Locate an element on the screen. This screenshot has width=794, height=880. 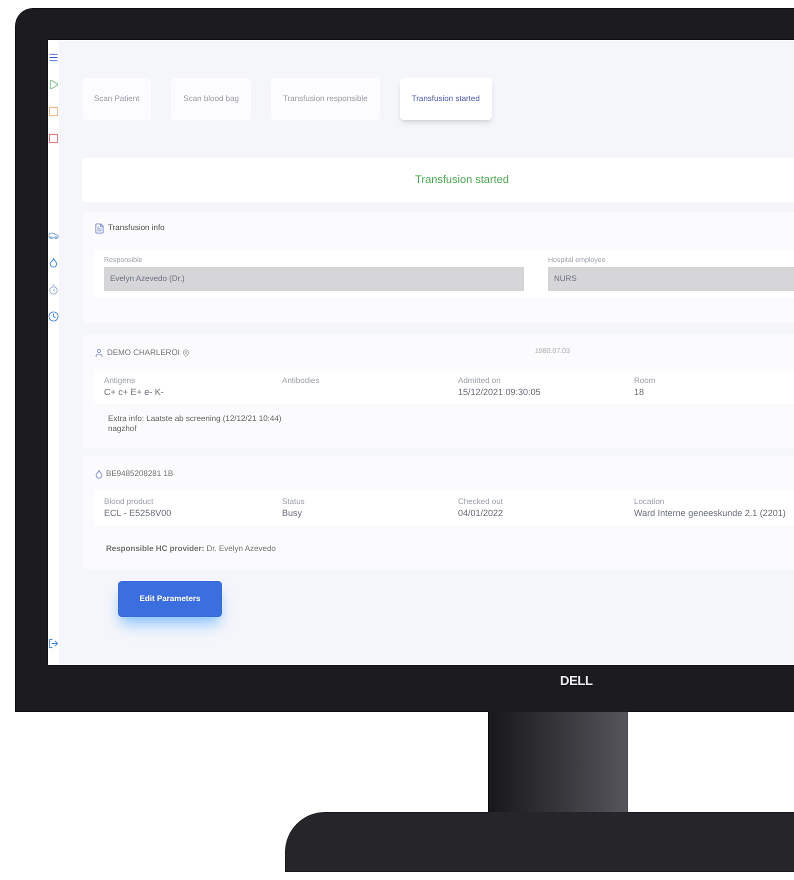
field-label: Admitted on is located at coordinates (480, 380).